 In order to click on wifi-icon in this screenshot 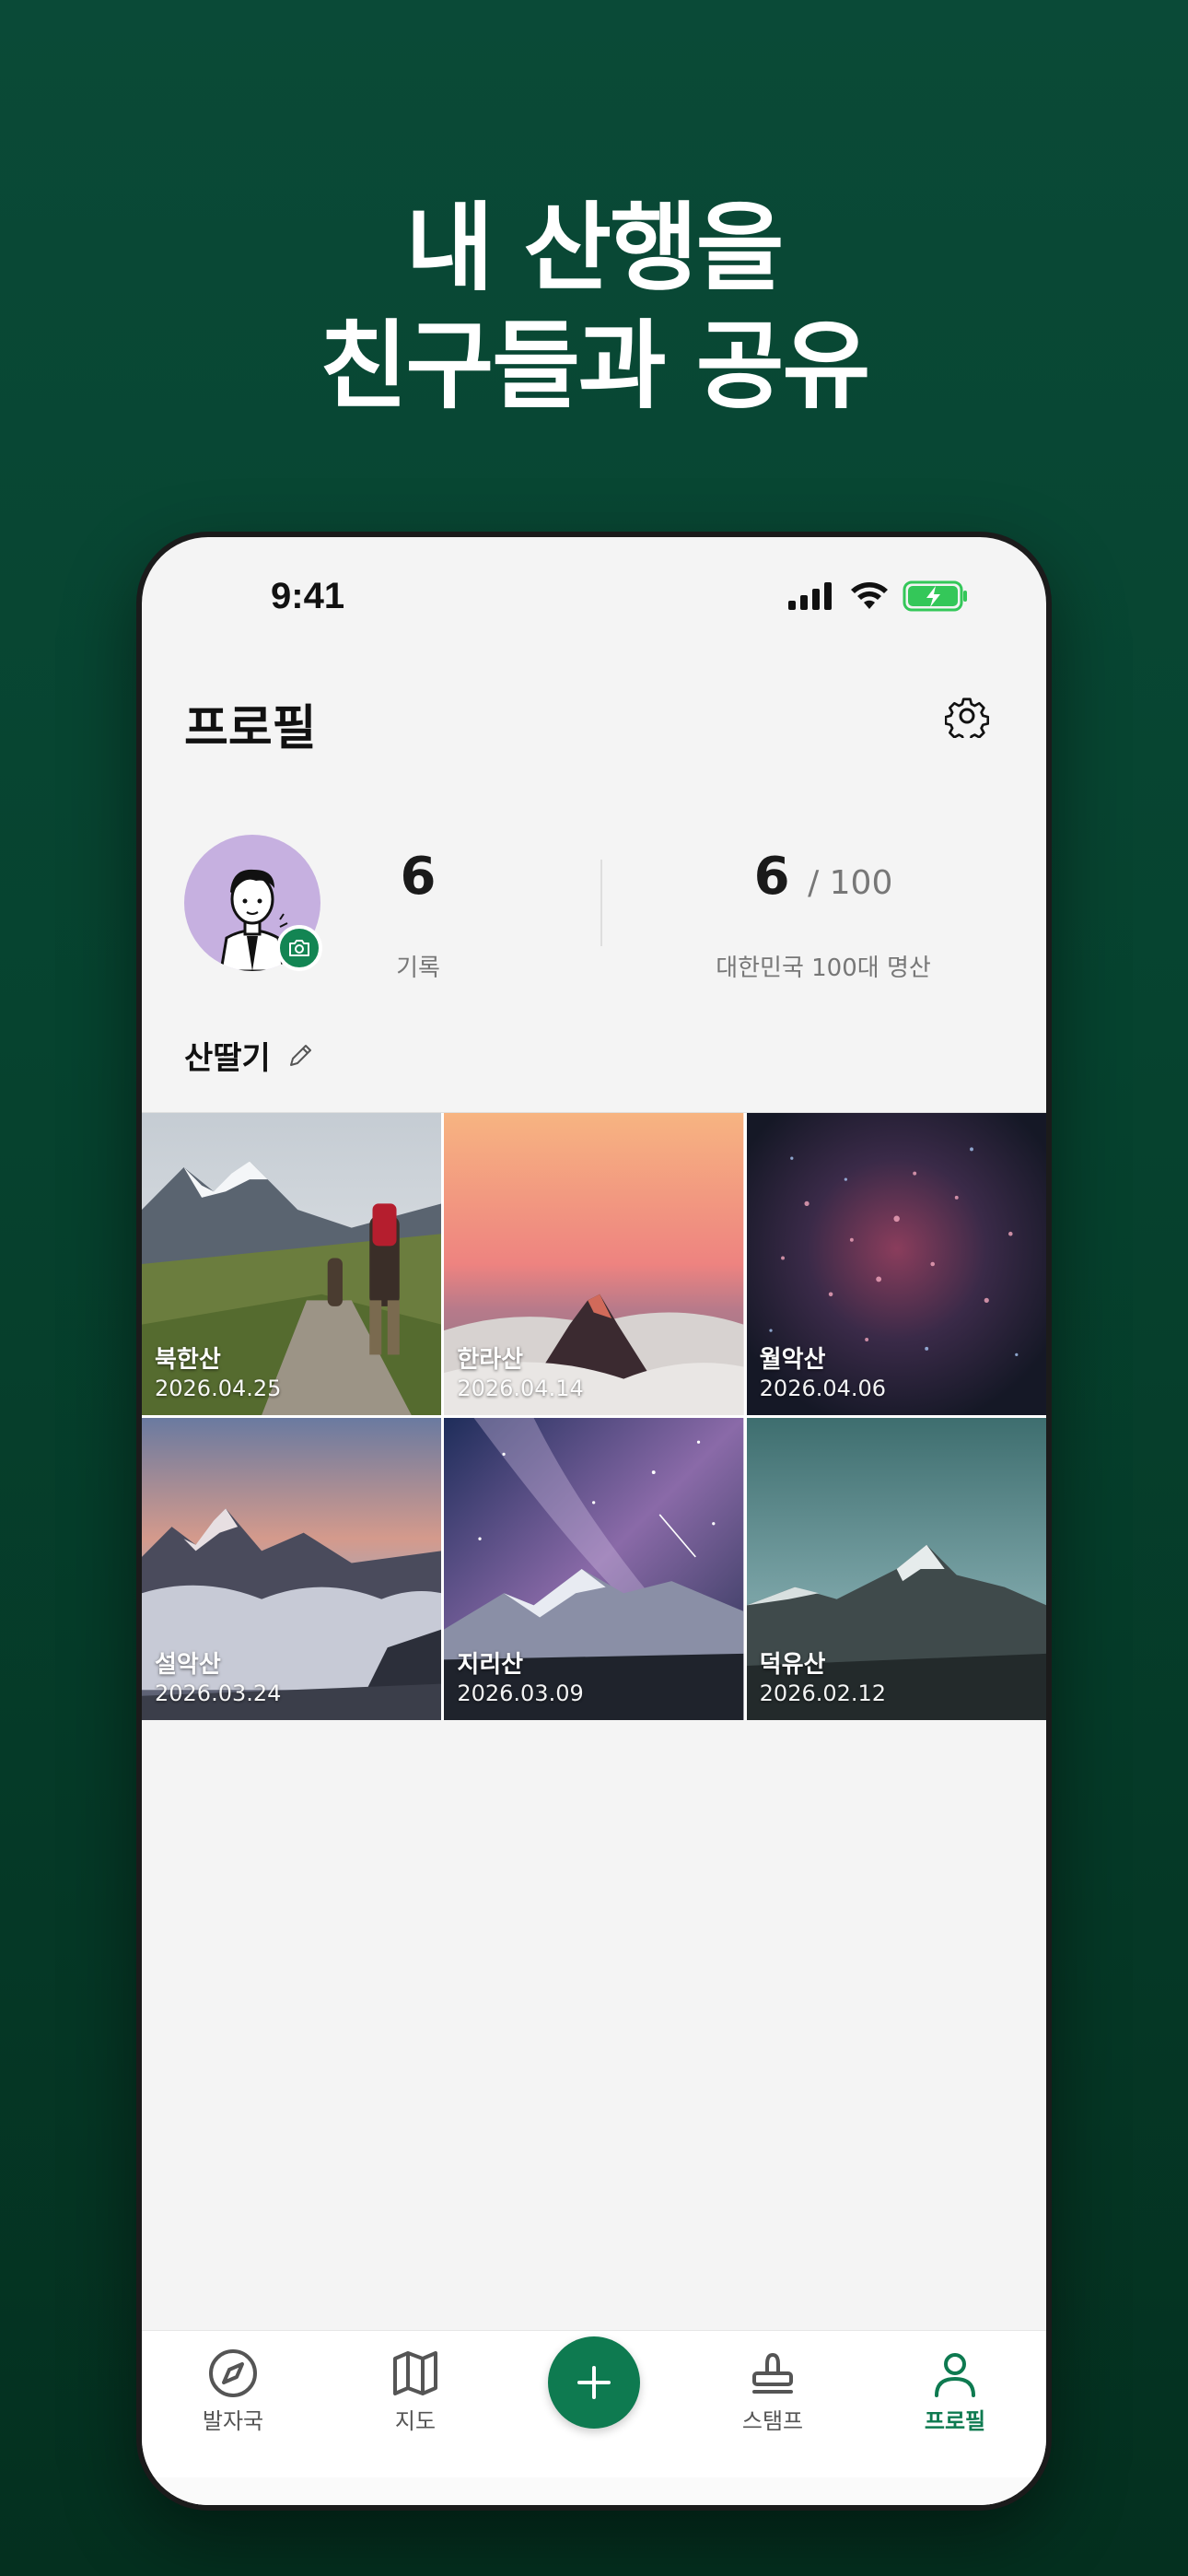, I will do `click(869, 595)`.